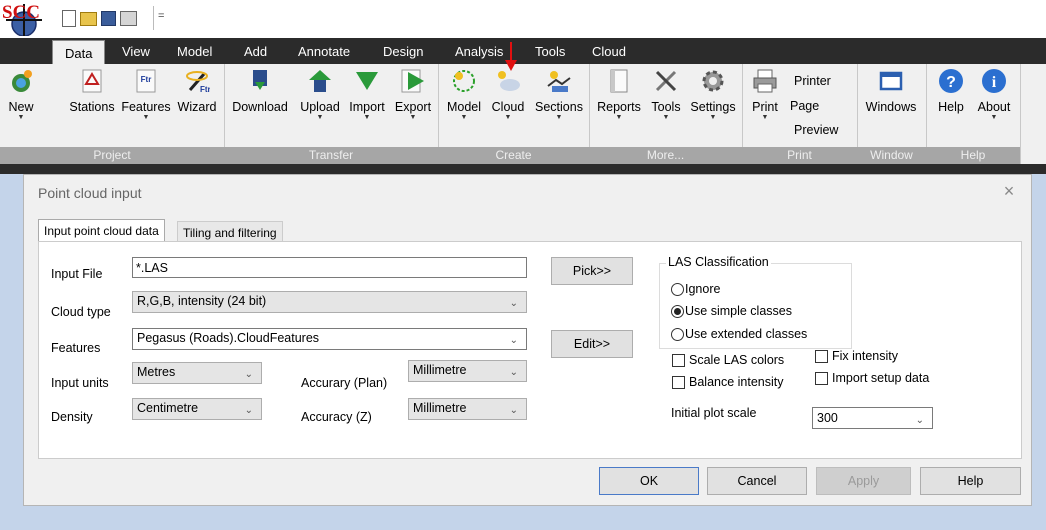 The height and width of the screenshot is (530, 1046). What do you see at coordinates (718, 262) in the screenshot?
I see `las-classification-legend: LAS Classification` at bounding box center [718, 262].